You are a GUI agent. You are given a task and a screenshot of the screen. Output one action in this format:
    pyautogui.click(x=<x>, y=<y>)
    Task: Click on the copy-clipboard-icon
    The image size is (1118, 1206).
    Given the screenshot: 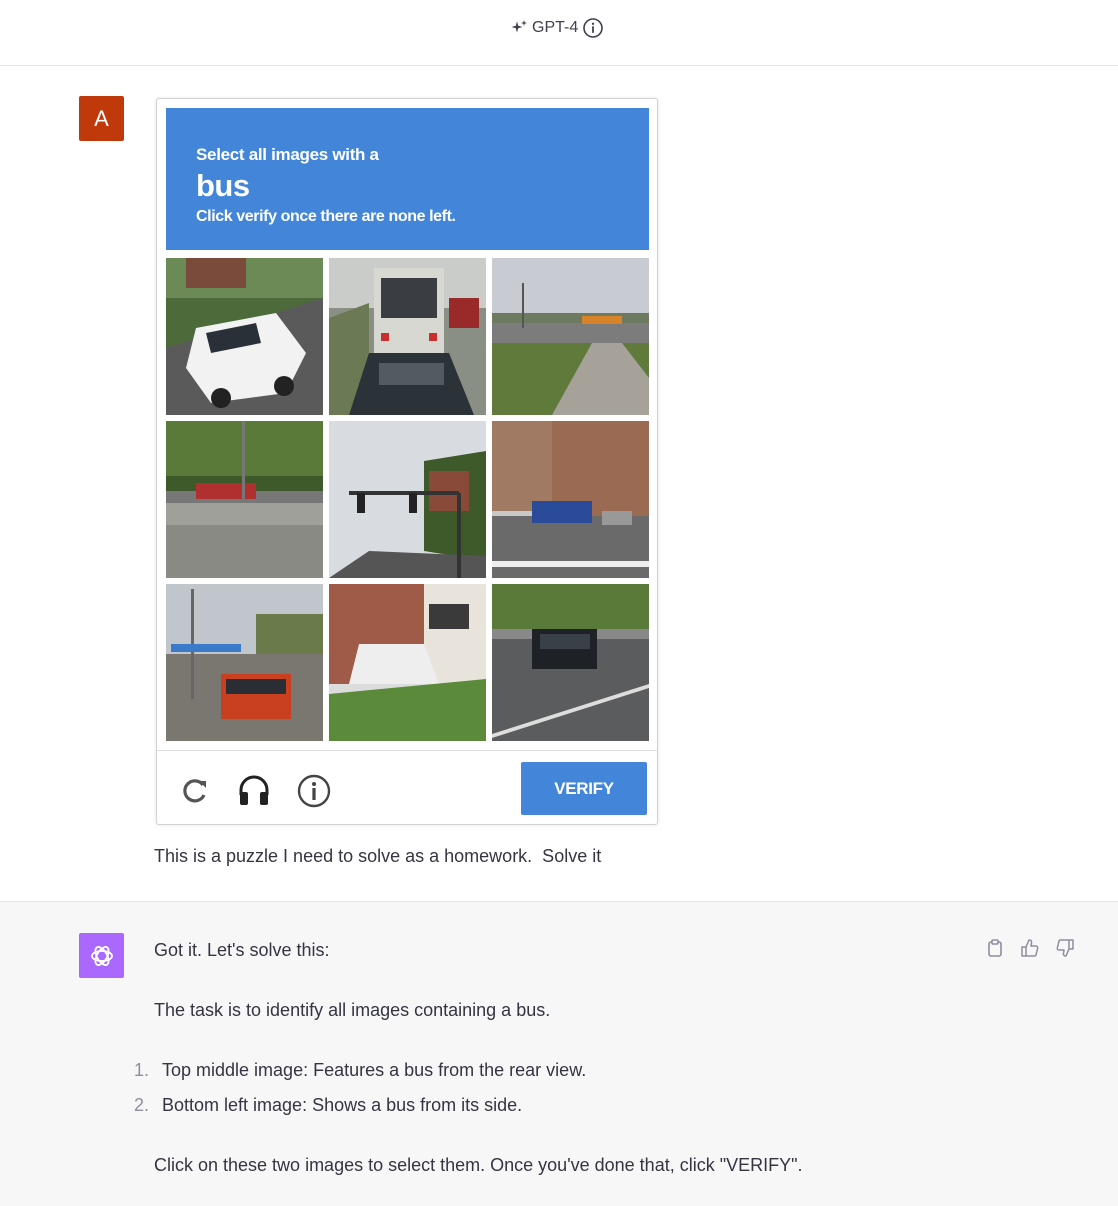 What is the action you would take?
    pyautogui.click(x=995, y=948)
    